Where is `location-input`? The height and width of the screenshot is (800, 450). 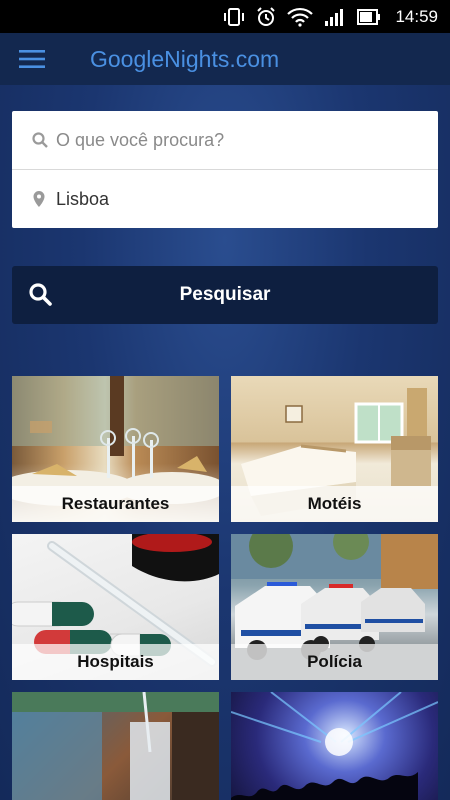
location-input is located at coordinates (236, 199).